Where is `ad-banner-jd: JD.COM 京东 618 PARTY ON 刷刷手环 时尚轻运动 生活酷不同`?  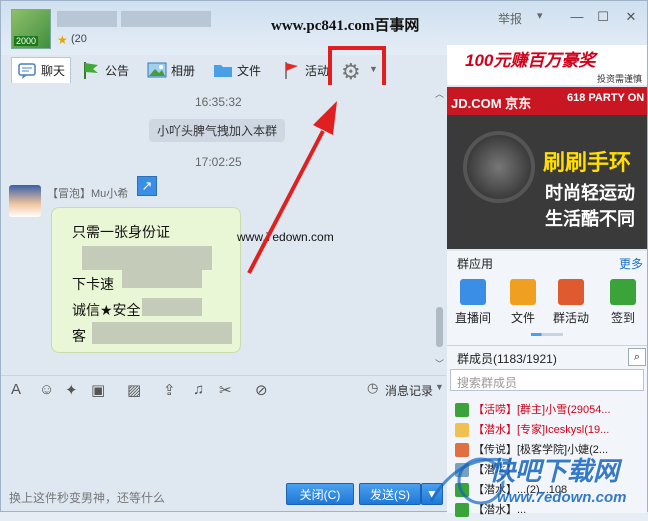
ad-banner-jd: JD.COM 京东 618 PARTY ON 刷刷手环 时尚轻运动 生活酷不同 is located at coordinates (547, 168).